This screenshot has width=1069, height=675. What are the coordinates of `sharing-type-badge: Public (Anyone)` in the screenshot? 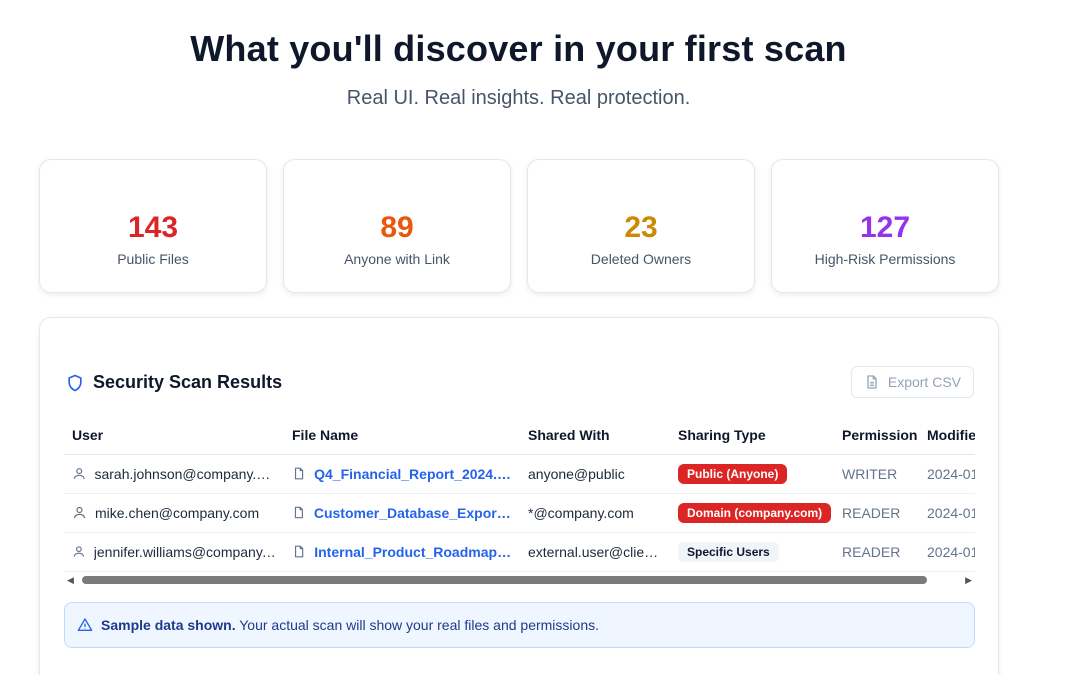 It's located at (733, 473).